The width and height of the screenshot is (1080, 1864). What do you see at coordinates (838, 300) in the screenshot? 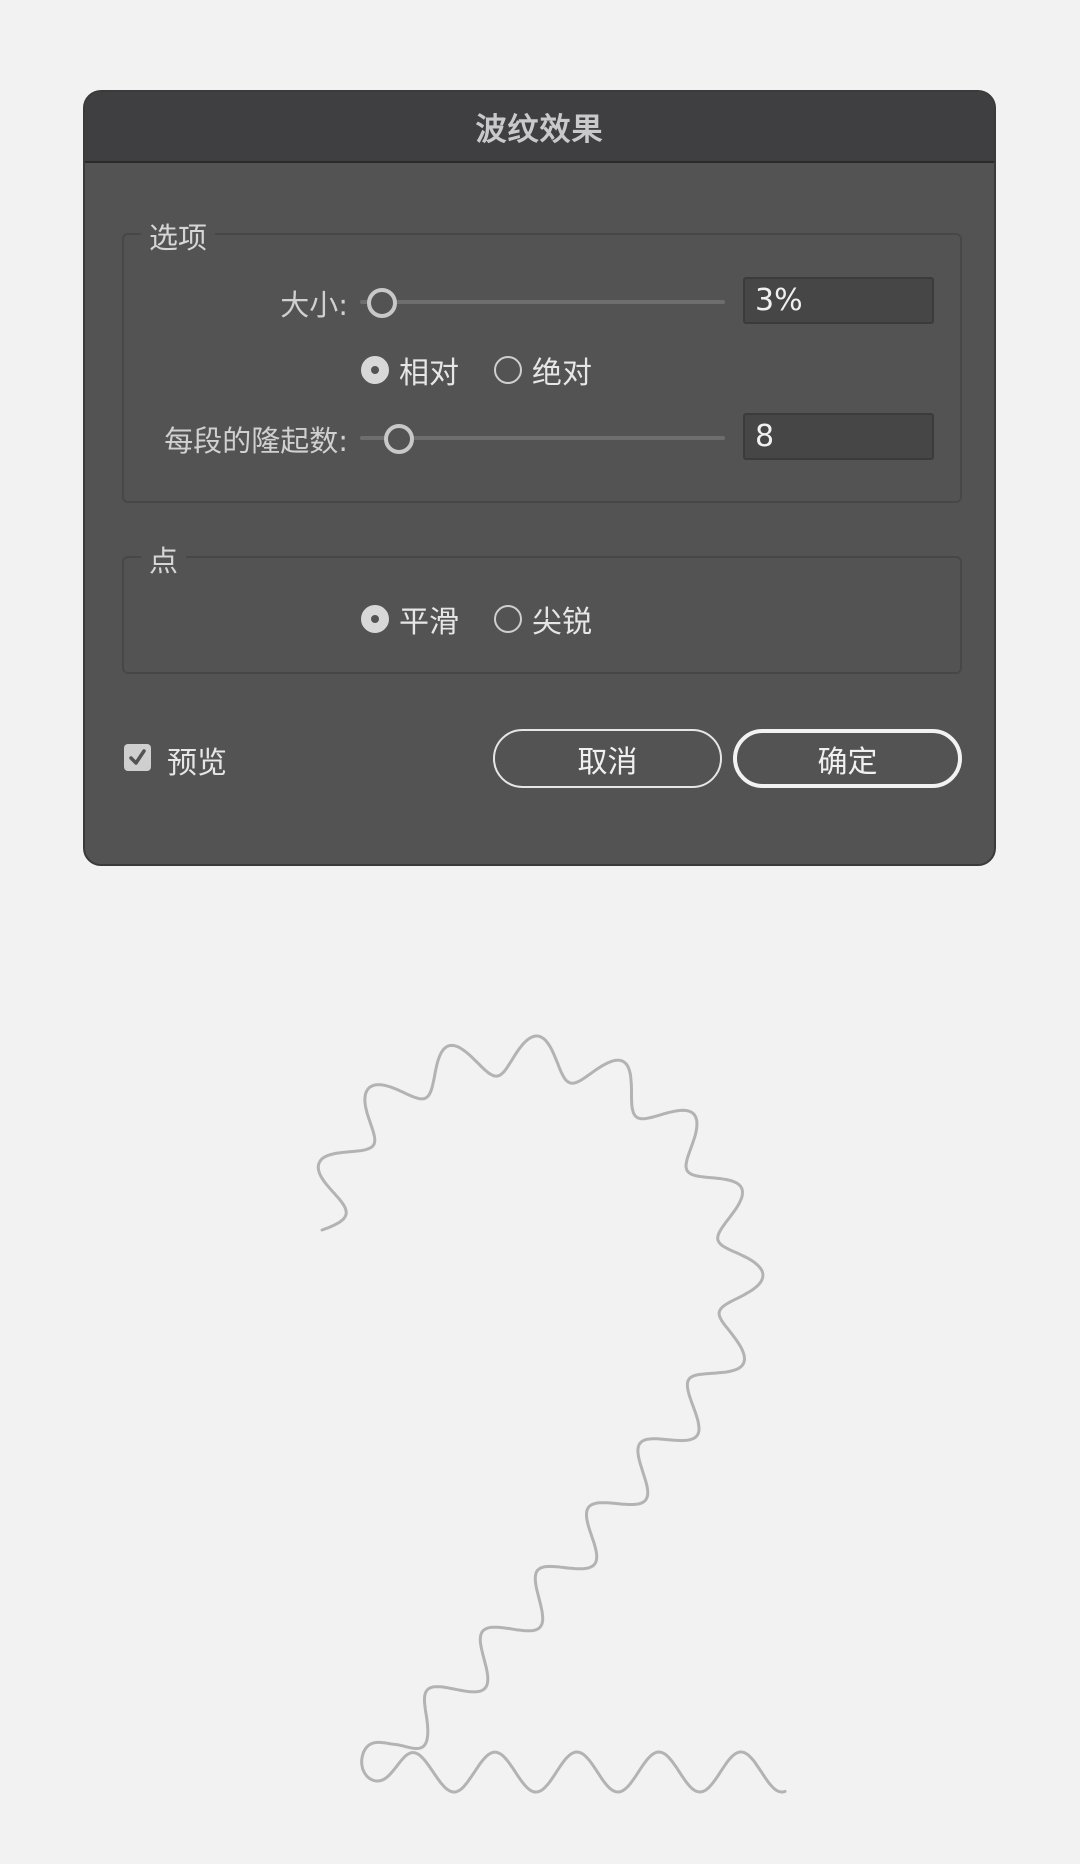
I see `size-input: 3%` at bounding box center [838, 300].